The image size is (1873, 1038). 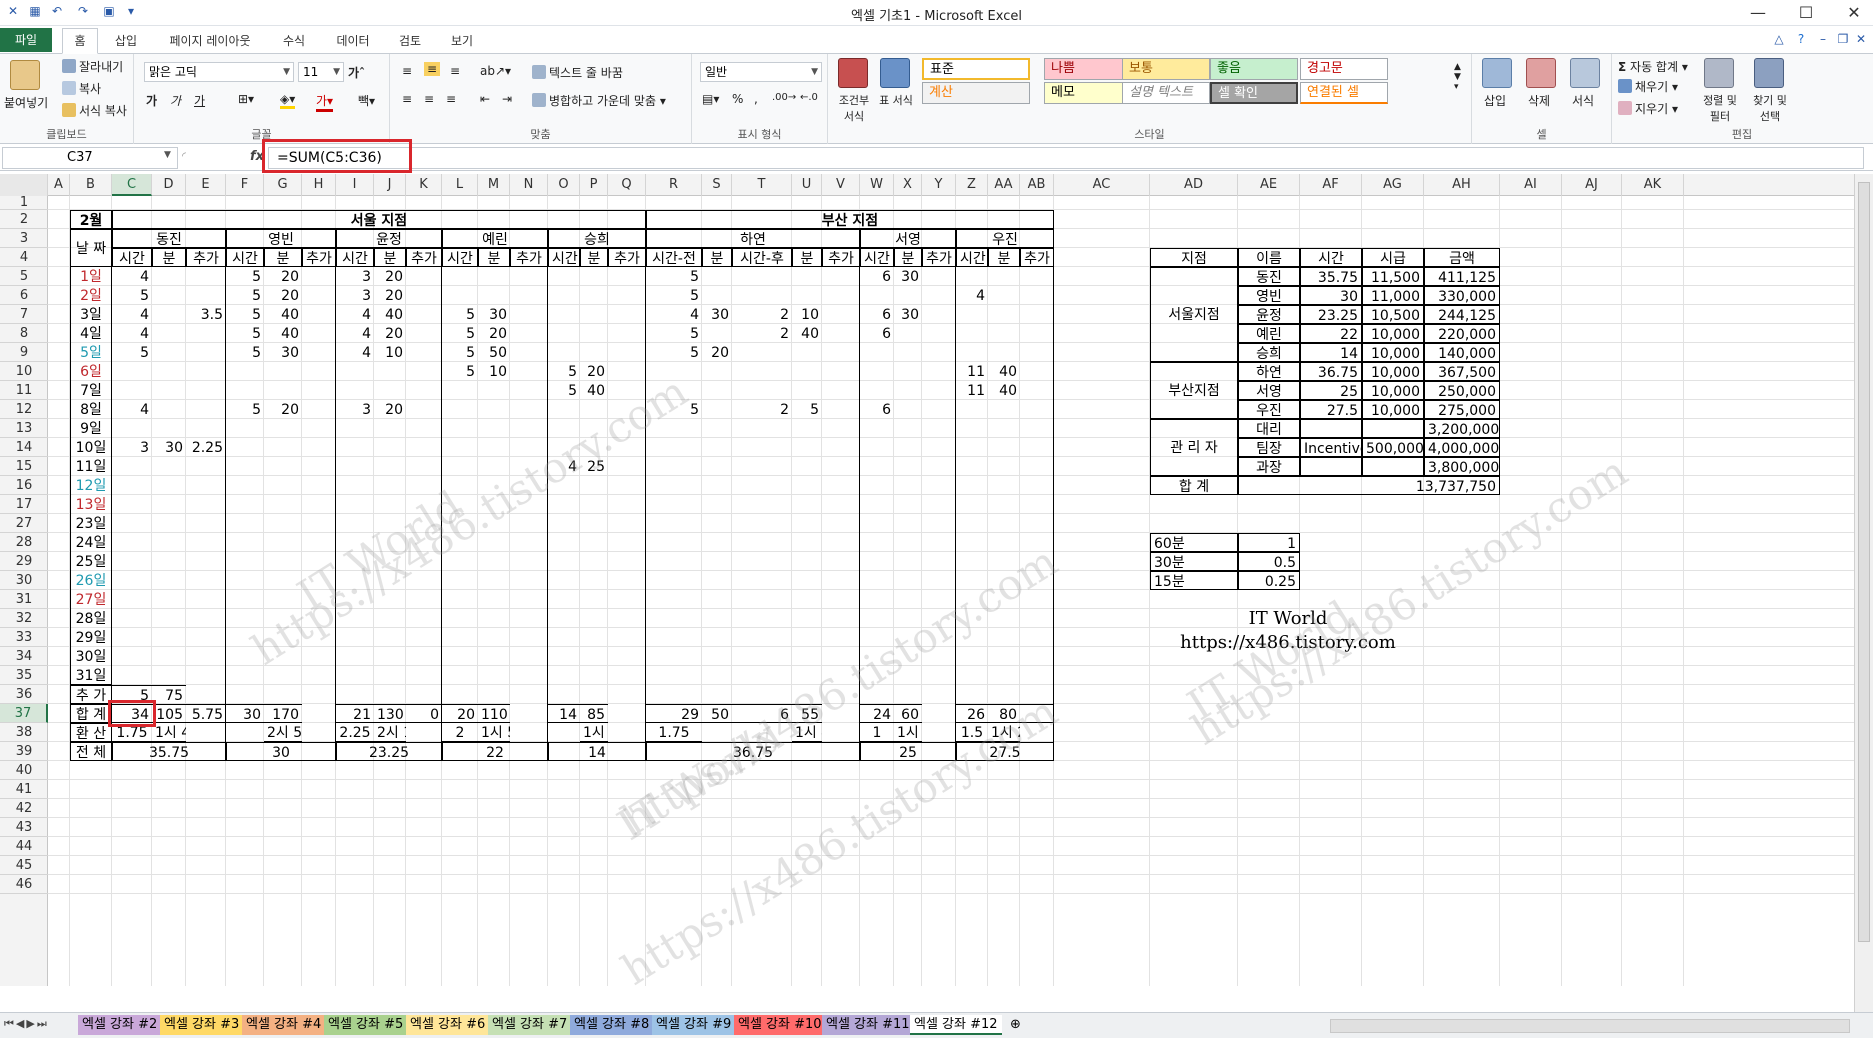 What do you see at coordinates (24, 295) in the screenshot?
I see `row-header-6: 6` at bounding box center [24, 295].